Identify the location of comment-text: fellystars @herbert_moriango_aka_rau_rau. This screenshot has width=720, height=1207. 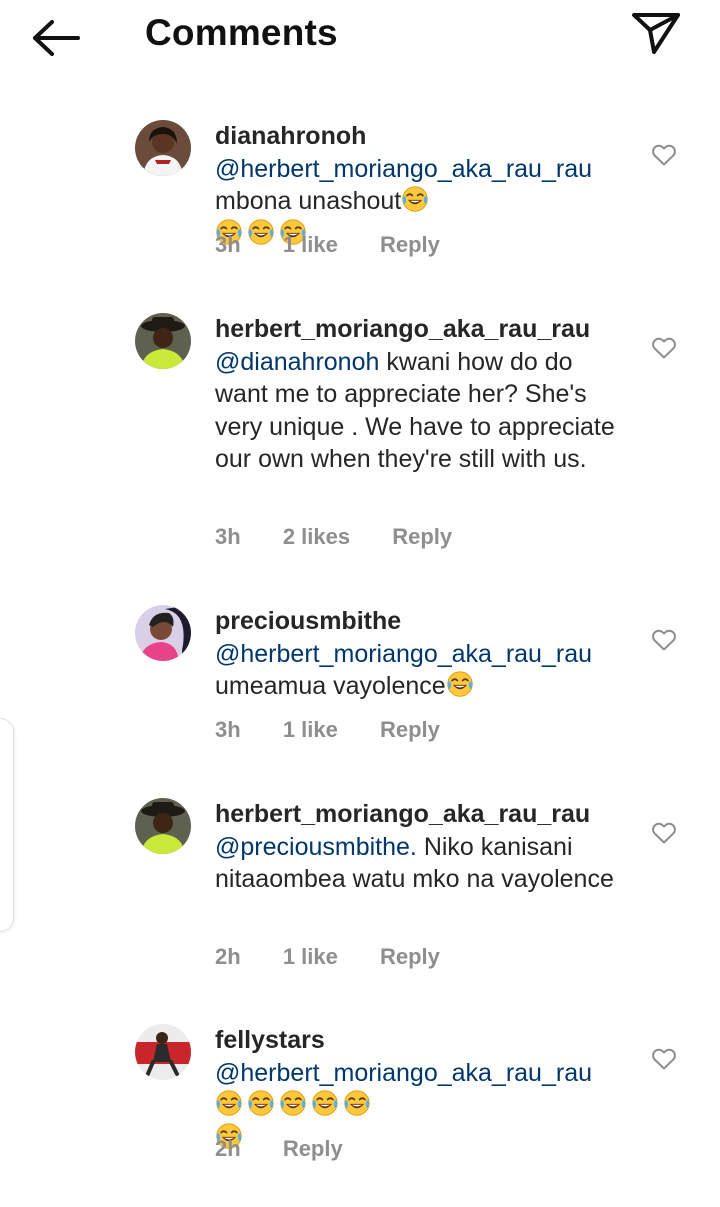
(421, 1089).